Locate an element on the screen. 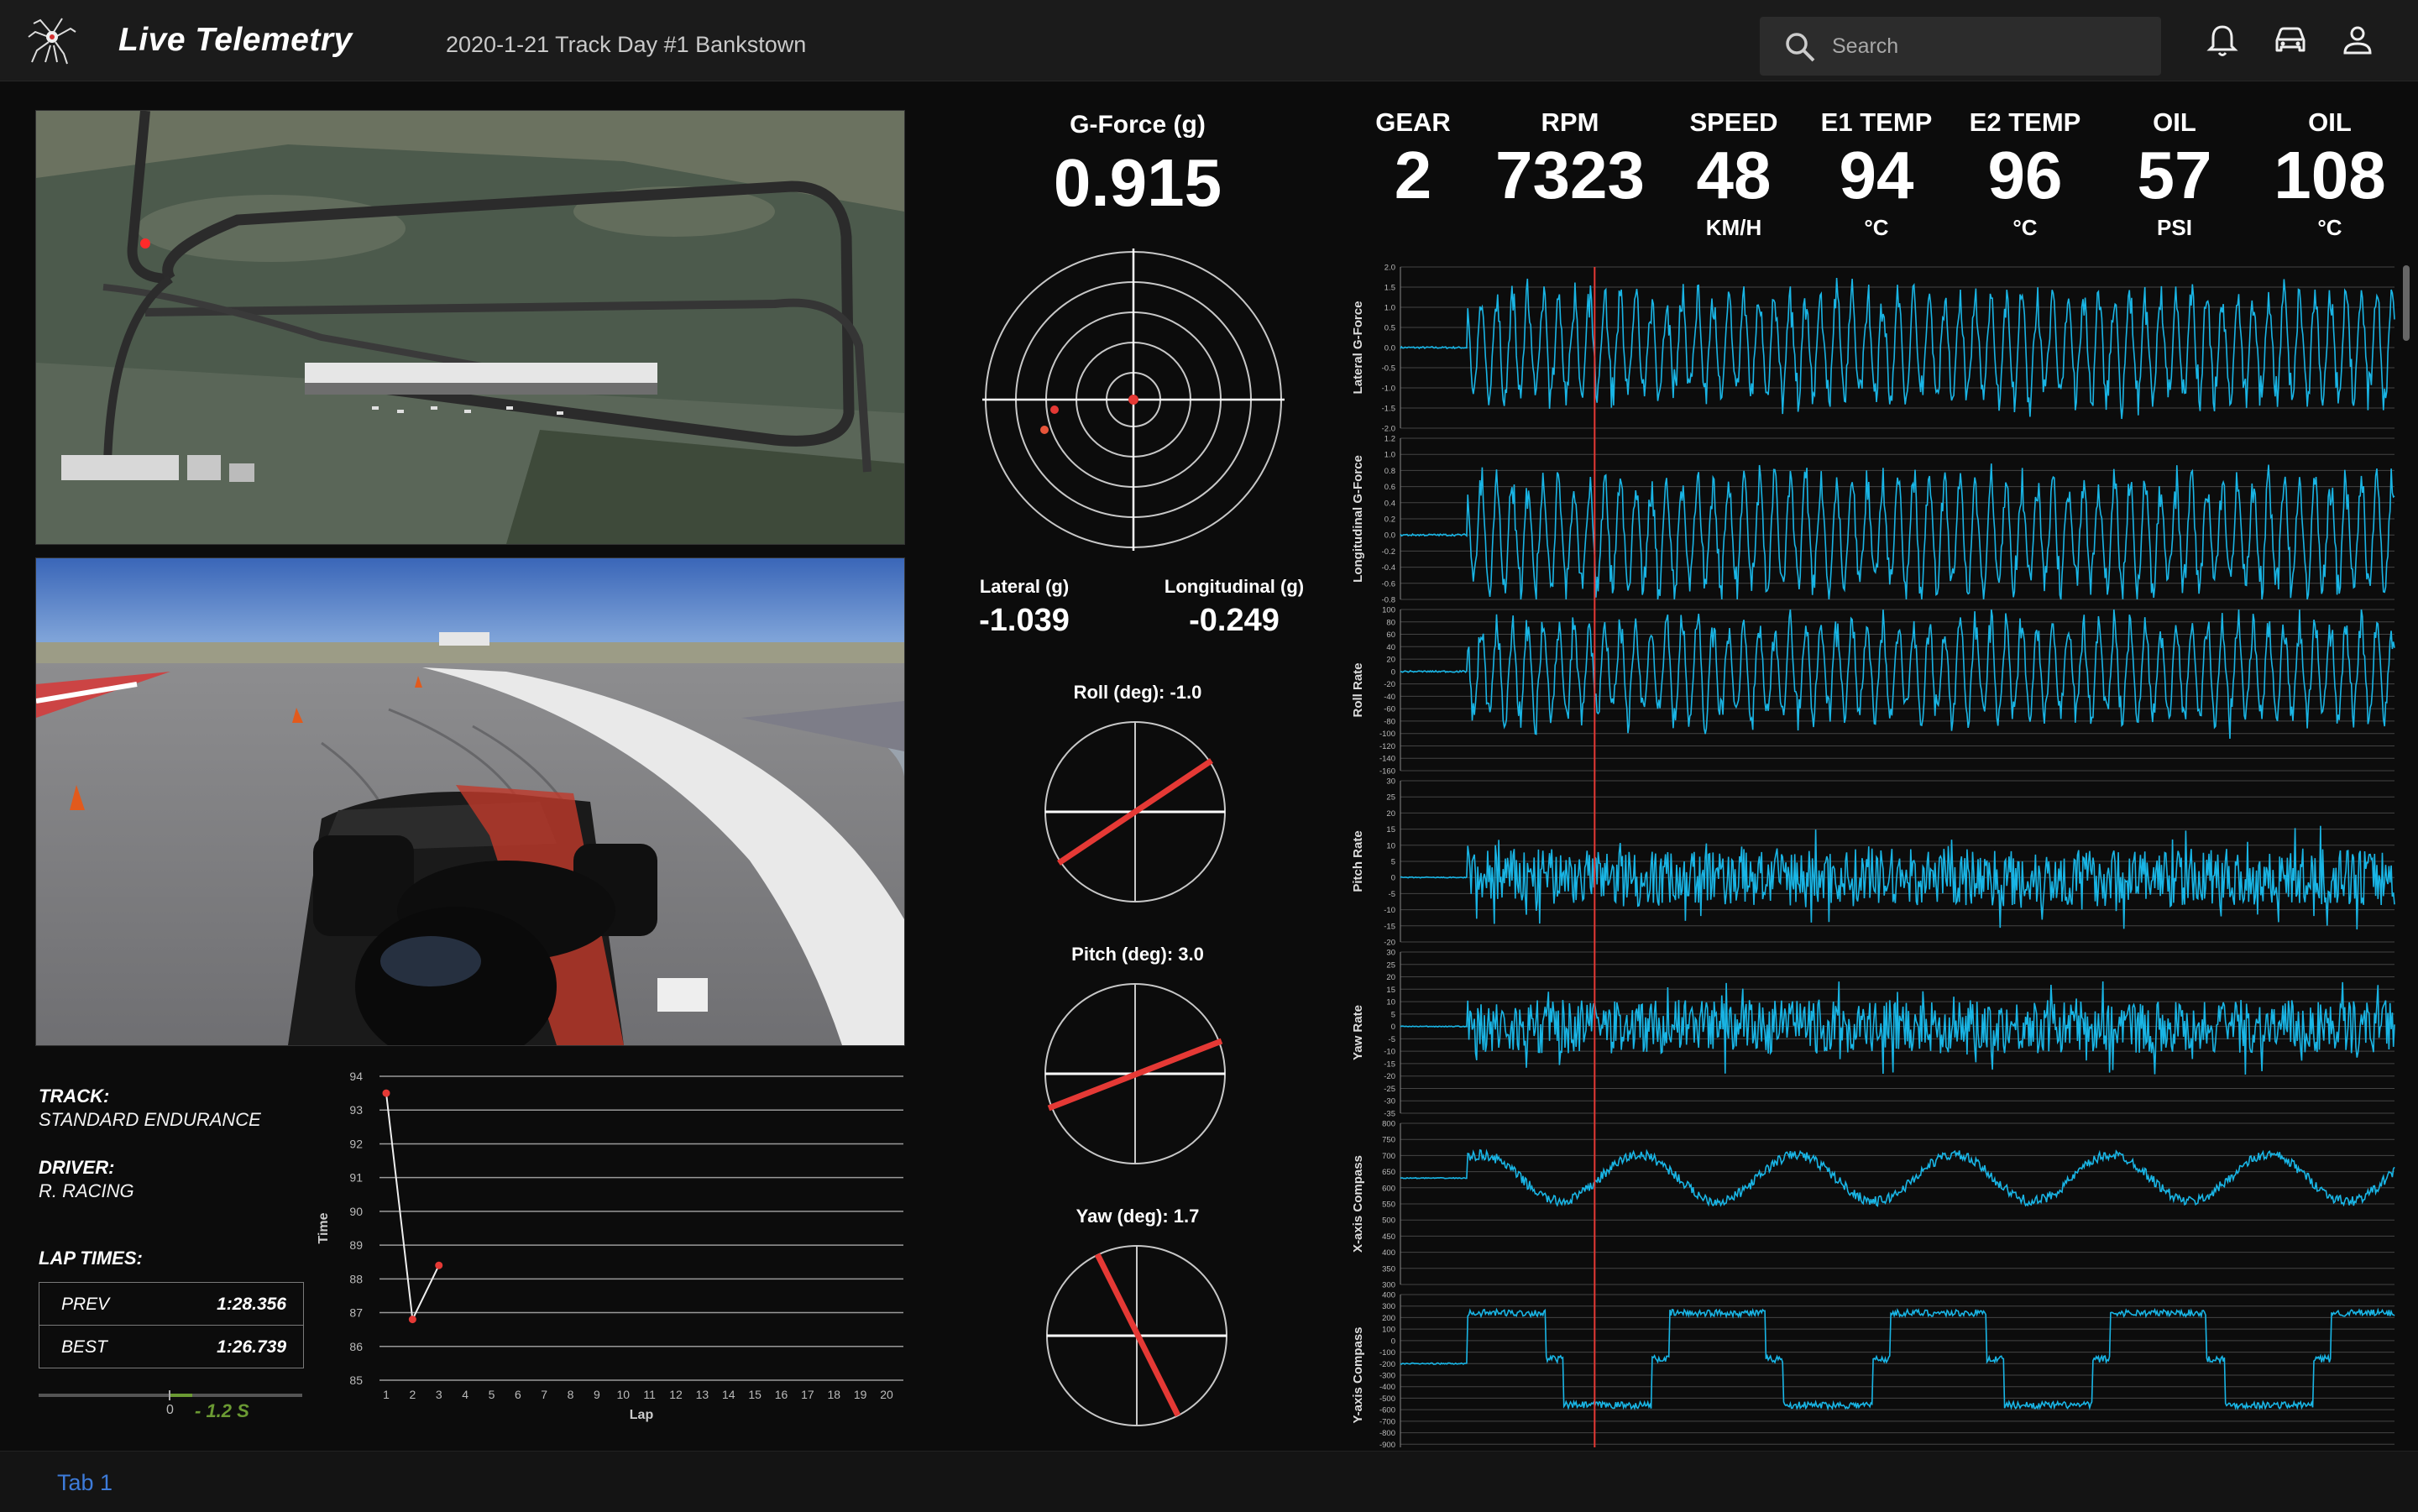 This screenshot has height=1512, width=2418. stat-e2-temp: E2 TEMP 96 °C is located at coordinates (2025, 174).